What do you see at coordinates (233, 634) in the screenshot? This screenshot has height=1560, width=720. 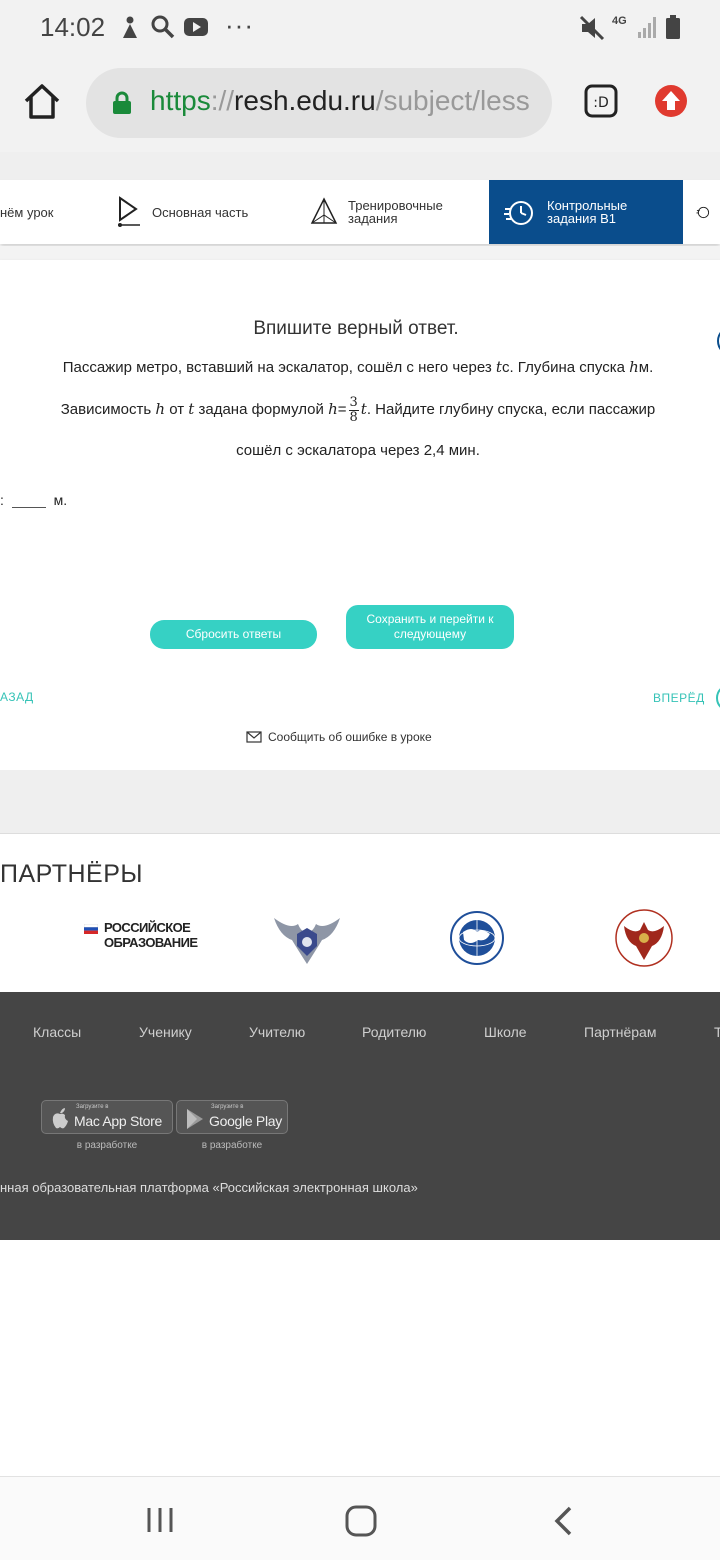 I see `reset-answers-button: Сбросить ответы` at bounding box center [233, 634].